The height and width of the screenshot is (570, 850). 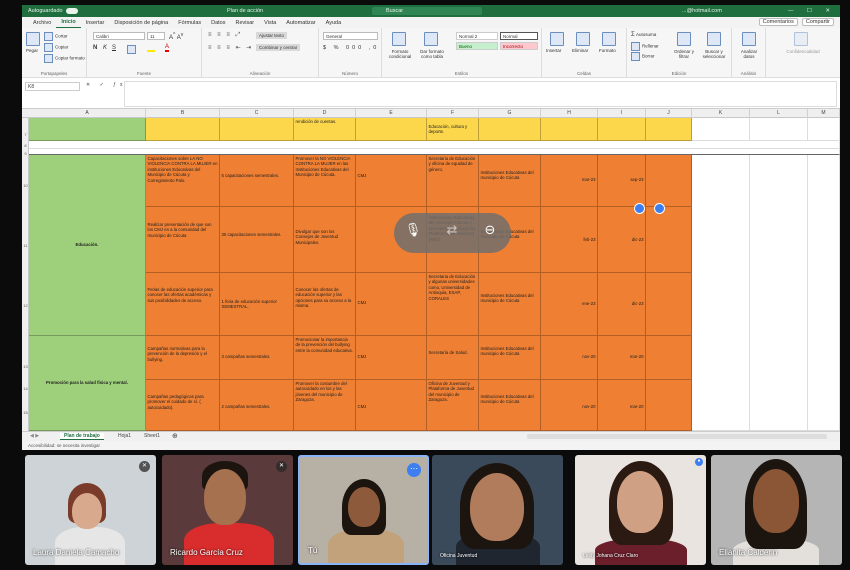 What do you see at coordinates (622, 240) in the screenshot?
I see `cell-end: dic-23` at bounding box center [622, 240].